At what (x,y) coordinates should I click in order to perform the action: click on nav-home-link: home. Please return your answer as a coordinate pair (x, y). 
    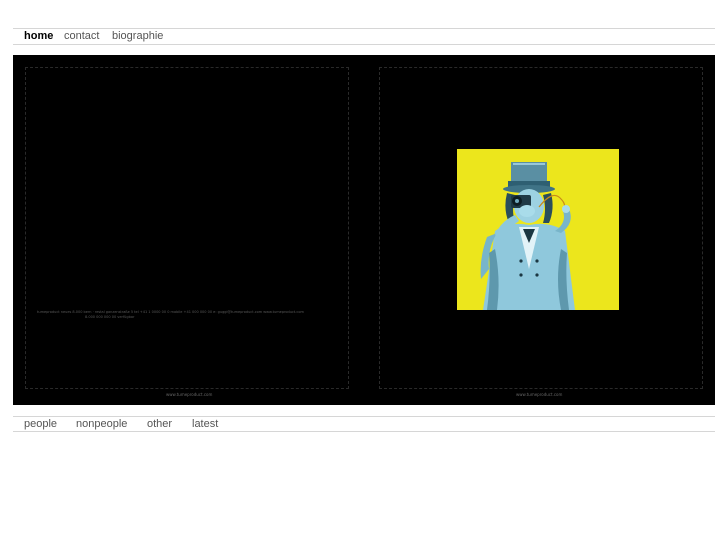
    Looking at the image, I should click on (38, 36).